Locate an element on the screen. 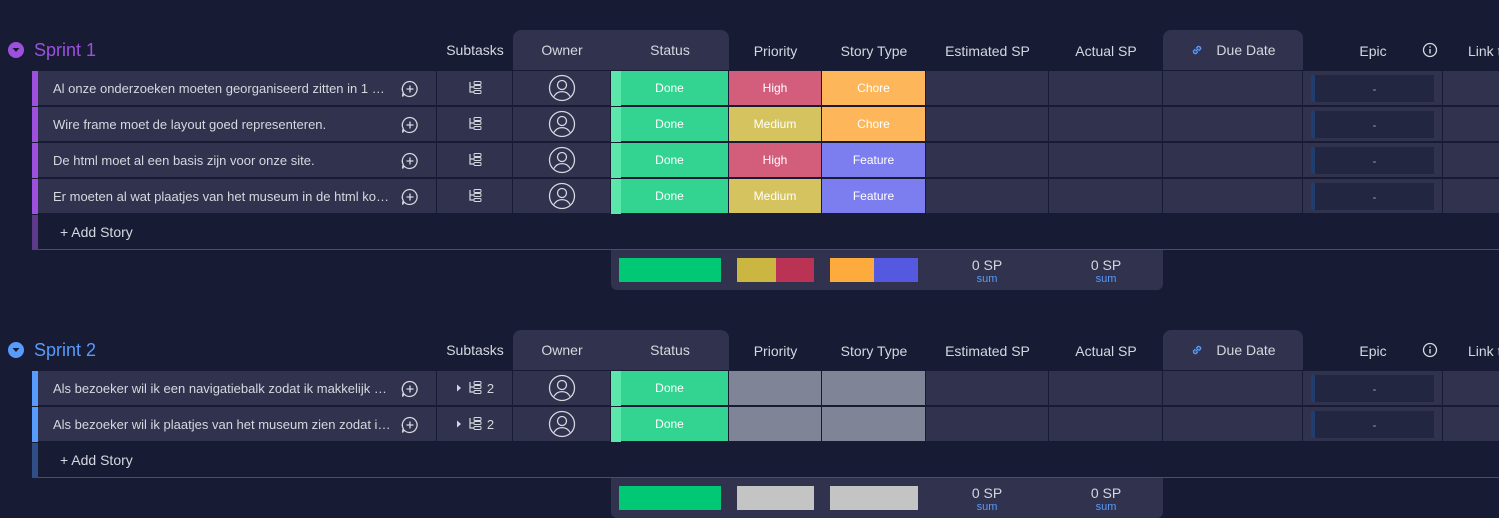 Image resolution: width=1499 pixels, height=518 pixels. add-story-row: + Add Story is located at coordinates (765, 460).